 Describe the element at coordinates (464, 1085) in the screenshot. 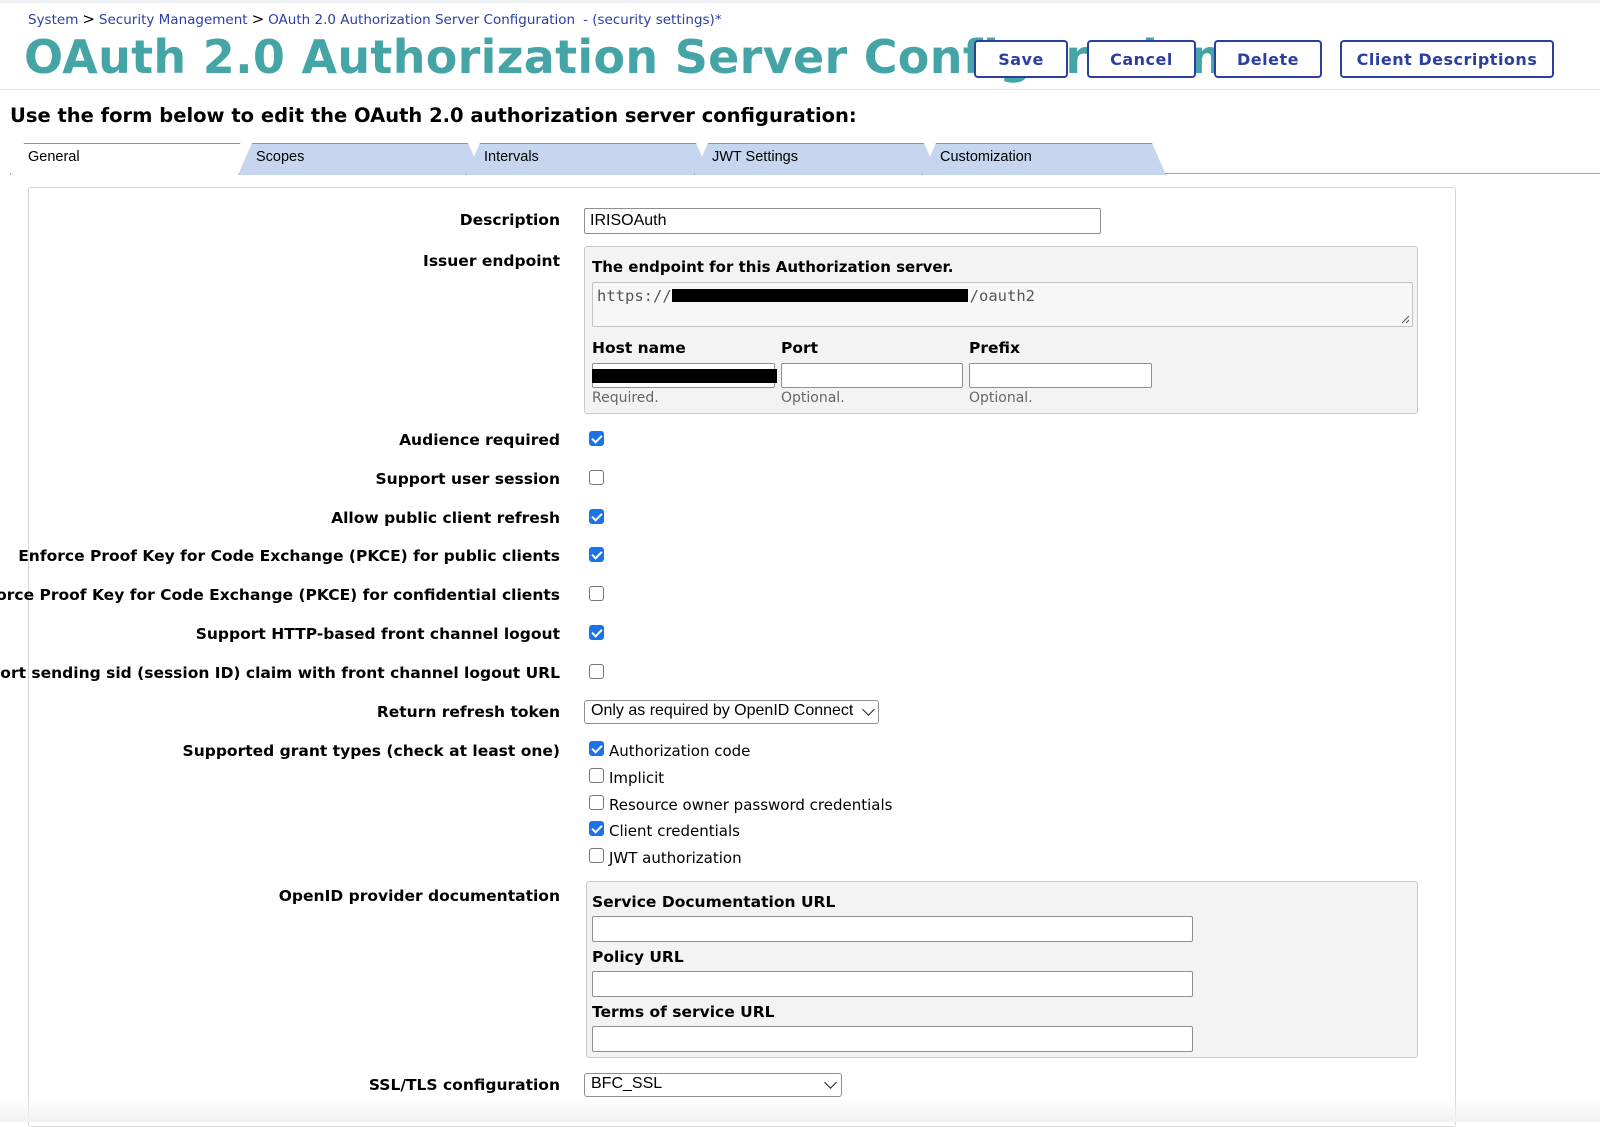

I see `ssl-config-label: SSL/TLS configuration` at that location.